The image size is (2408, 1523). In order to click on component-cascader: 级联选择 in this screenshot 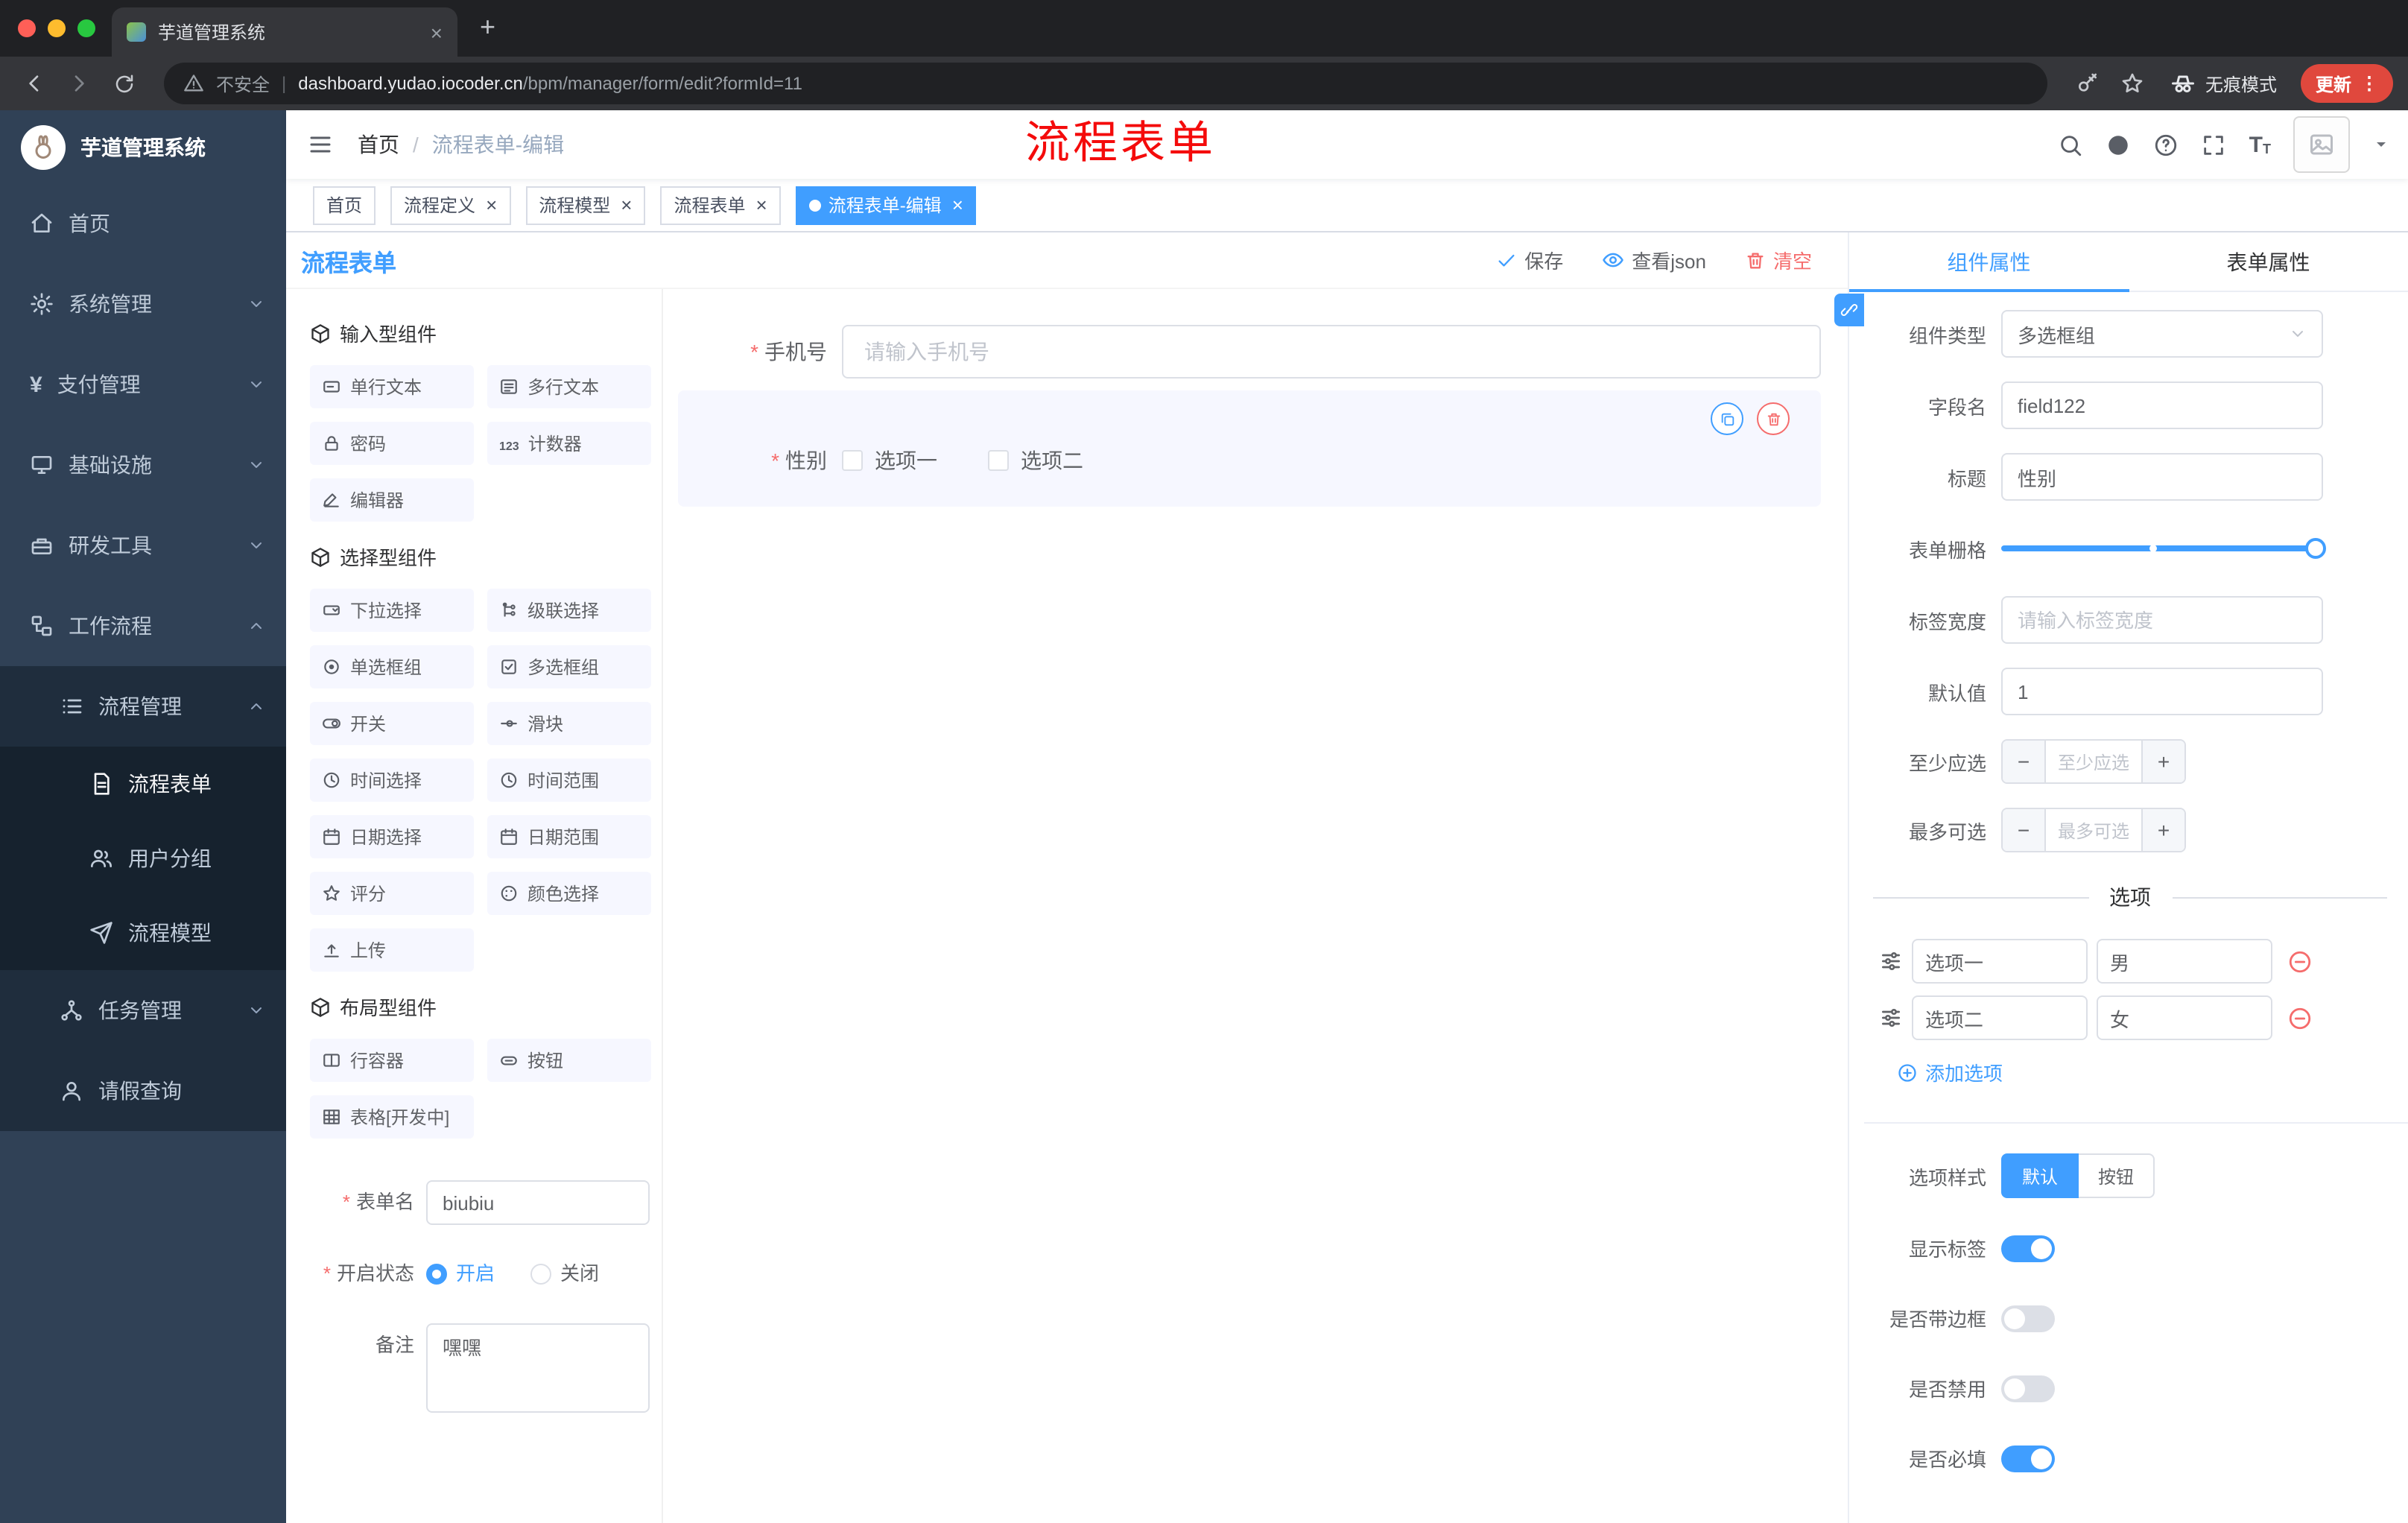, I will do `click(569, 610)`.